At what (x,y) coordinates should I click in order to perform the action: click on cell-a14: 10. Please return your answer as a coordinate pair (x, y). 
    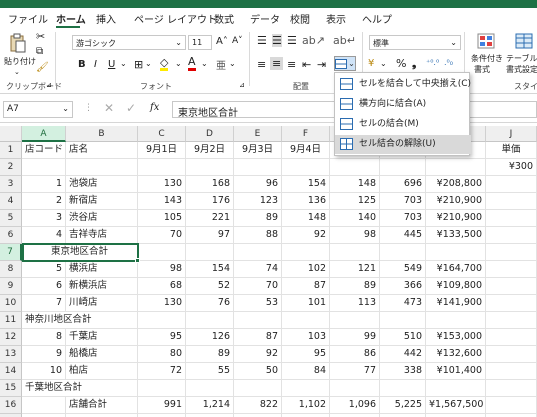
    Looking at the image, I should click on (44, 371).